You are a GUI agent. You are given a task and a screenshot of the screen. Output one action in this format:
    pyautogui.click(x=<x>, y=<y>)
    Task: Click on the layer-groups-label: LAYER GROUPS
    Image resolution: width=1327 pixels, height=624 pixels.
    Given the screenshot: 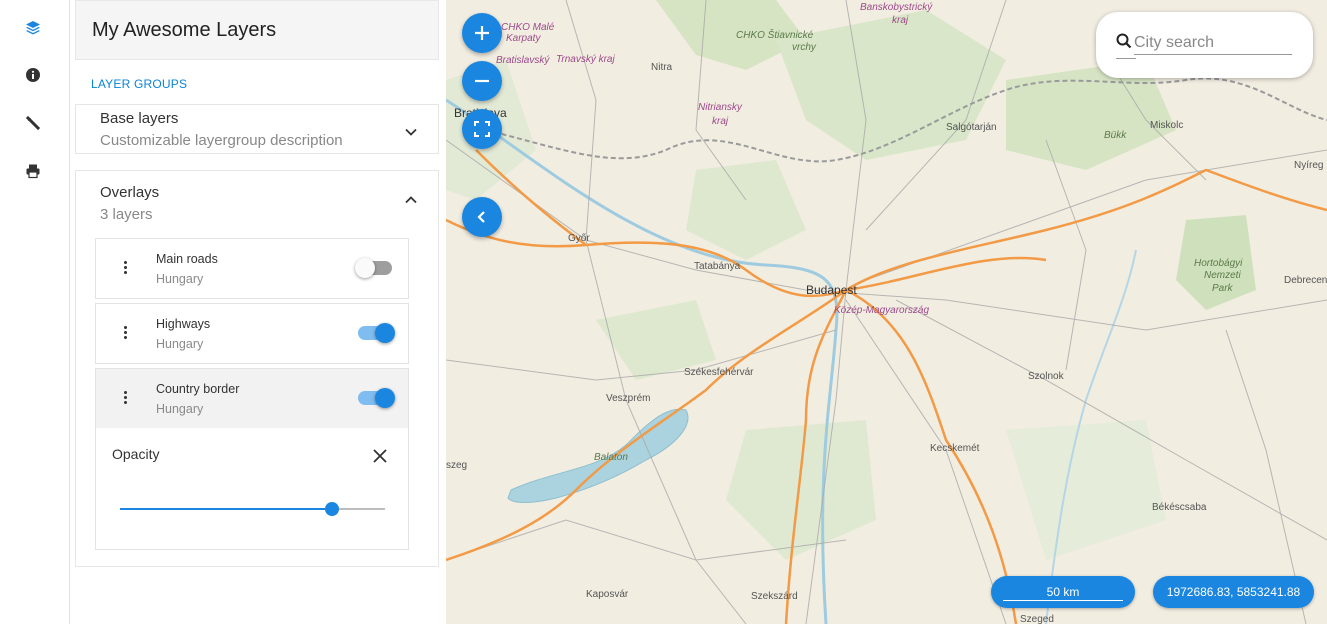 What is the action you would take?
    pyautogui.click(x=139, y=84)
    